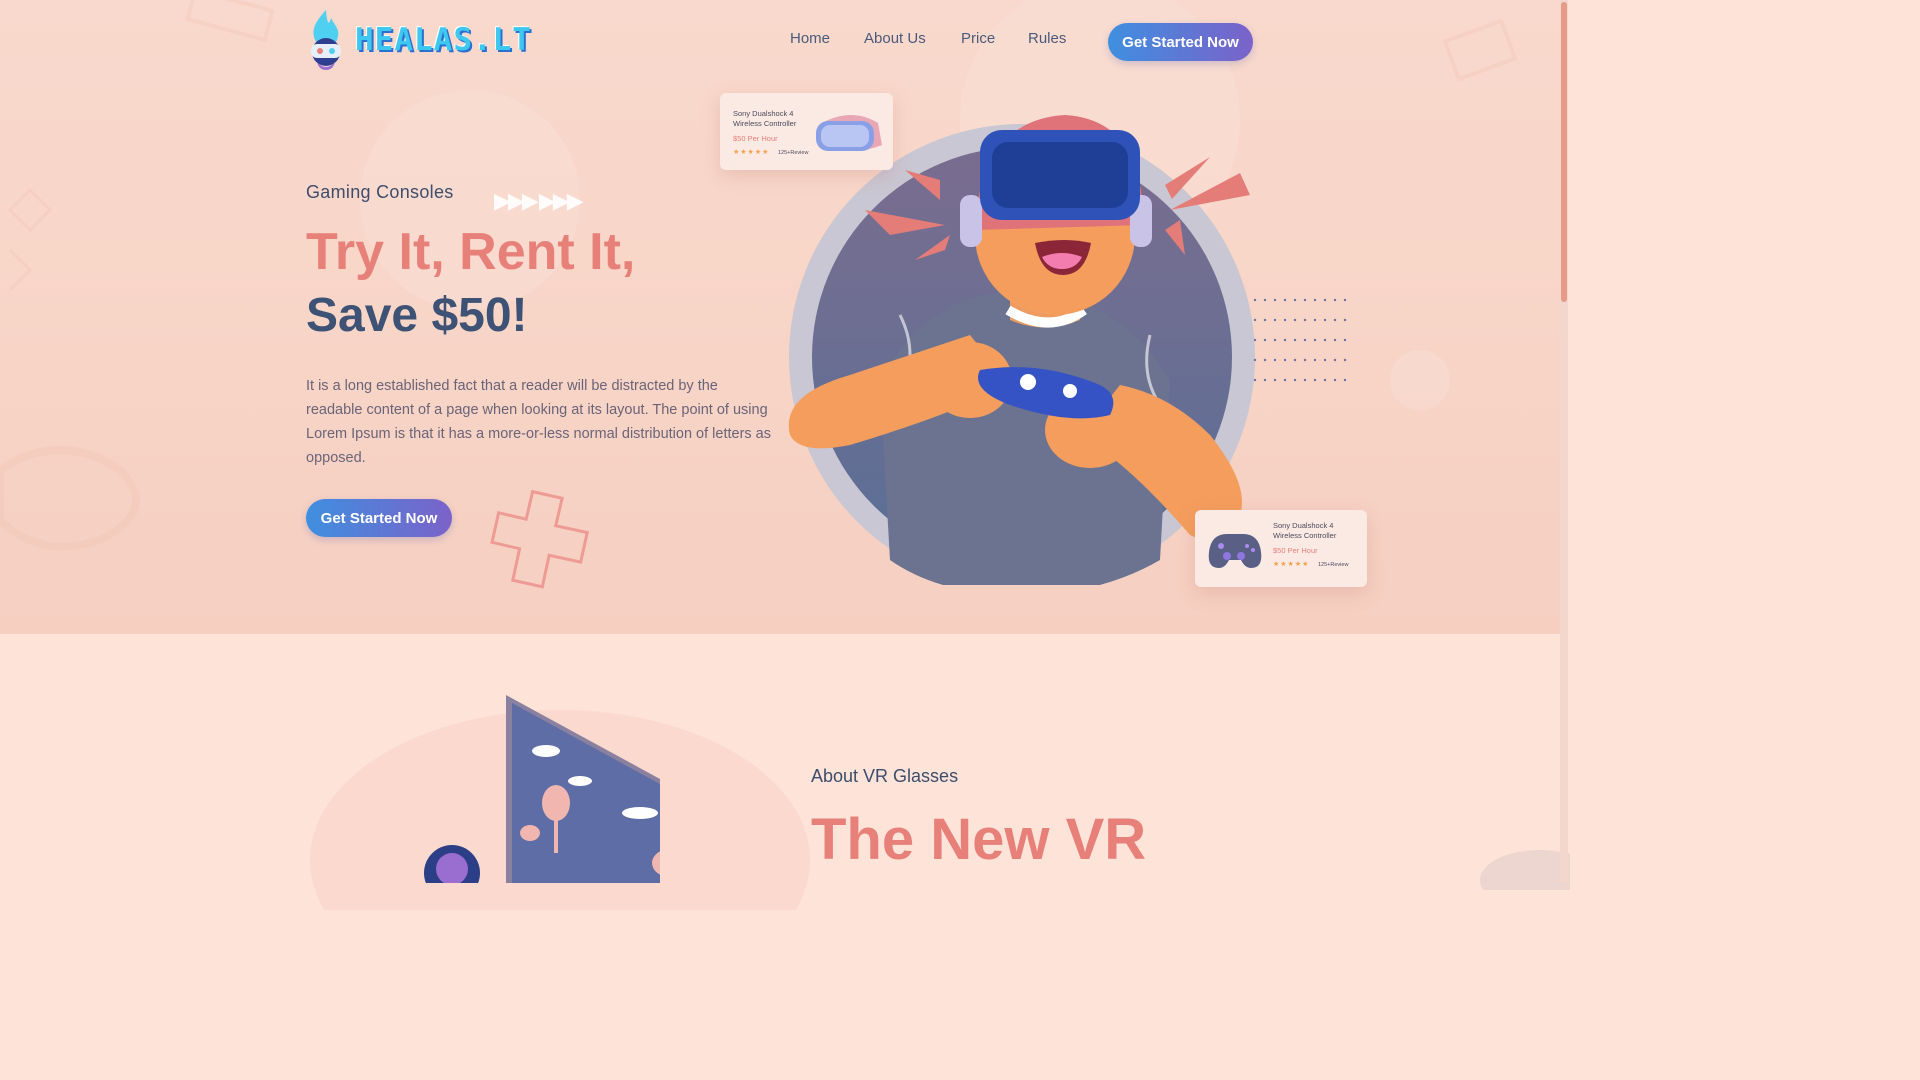 This screenshot has height=1080, width=1920. Describe the element at coordinates (895, 38) in the screenshot. I see `nav-item-about-us: About Us` at that location.